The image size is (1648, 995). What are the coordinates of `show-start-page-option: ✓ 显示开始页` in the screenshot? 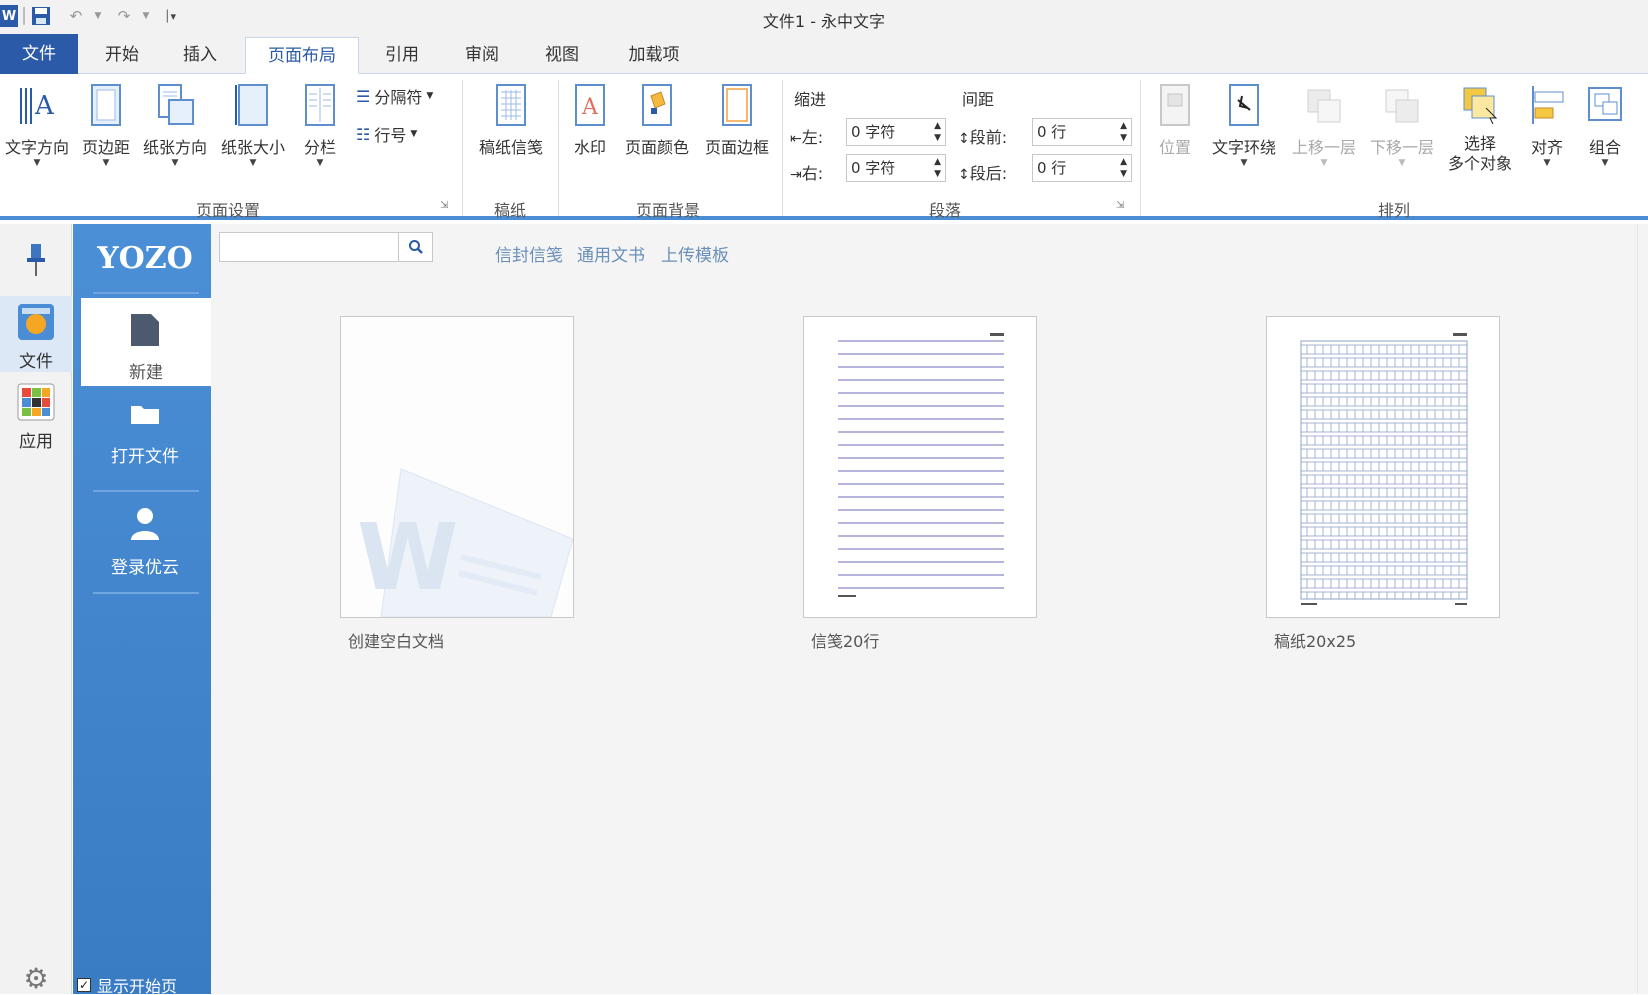 It's located at (127, 985).